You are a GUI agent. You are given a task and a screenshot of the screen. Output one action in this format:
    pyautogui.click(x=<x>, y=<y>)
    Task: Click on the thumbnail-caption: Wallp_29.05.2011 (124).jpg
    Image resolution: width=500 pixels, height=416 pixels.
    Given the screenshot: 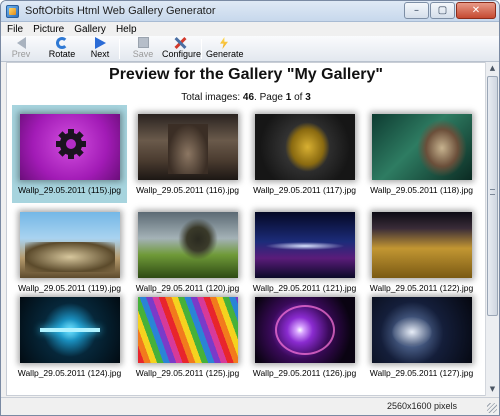 What is the action you would take?
    pyautogui.click(x=69, y=373)
    